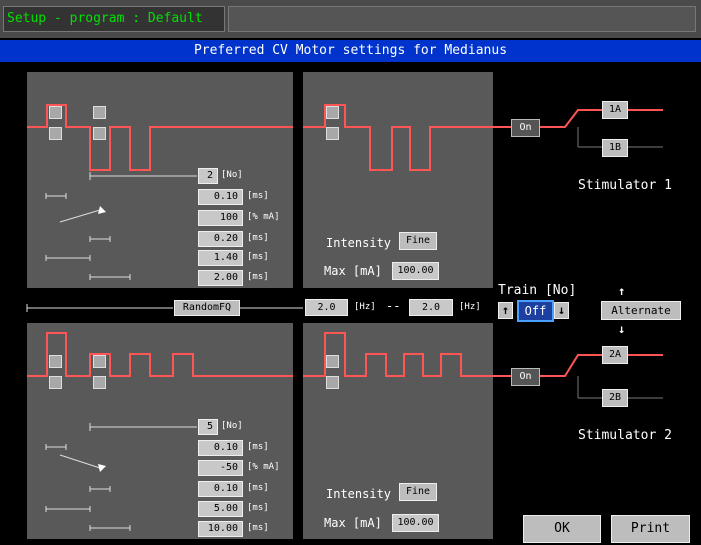 This screenshot has height=545, width=701. I want to click on alternate-down-arrow-icon: ↓, so click(622, 329).